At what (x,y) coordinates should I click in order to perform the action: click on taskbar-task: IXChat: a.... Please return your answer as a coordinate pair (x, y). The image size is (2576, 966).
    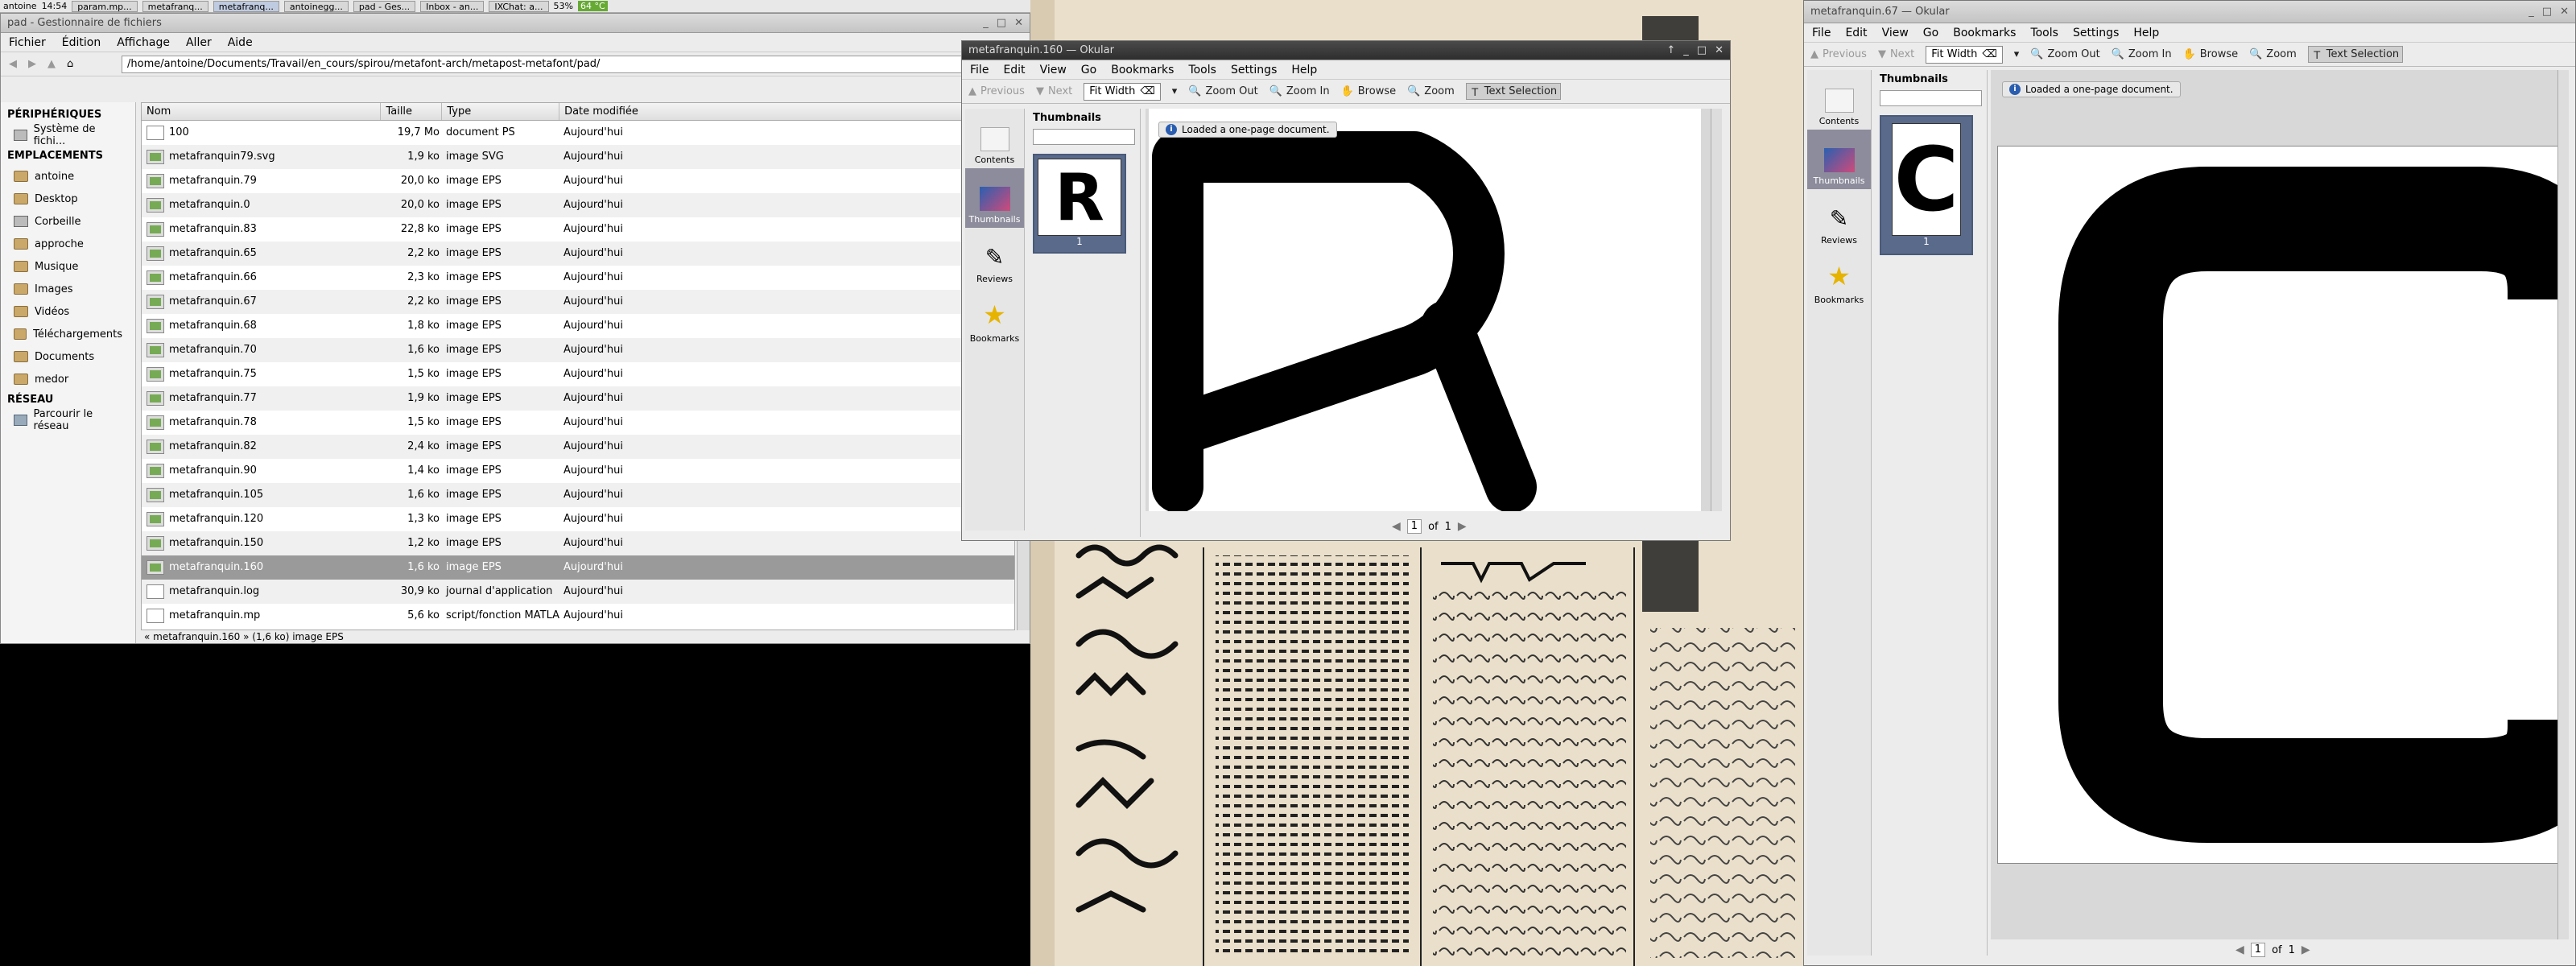
    Looking at the image, I should click on (519, 6).